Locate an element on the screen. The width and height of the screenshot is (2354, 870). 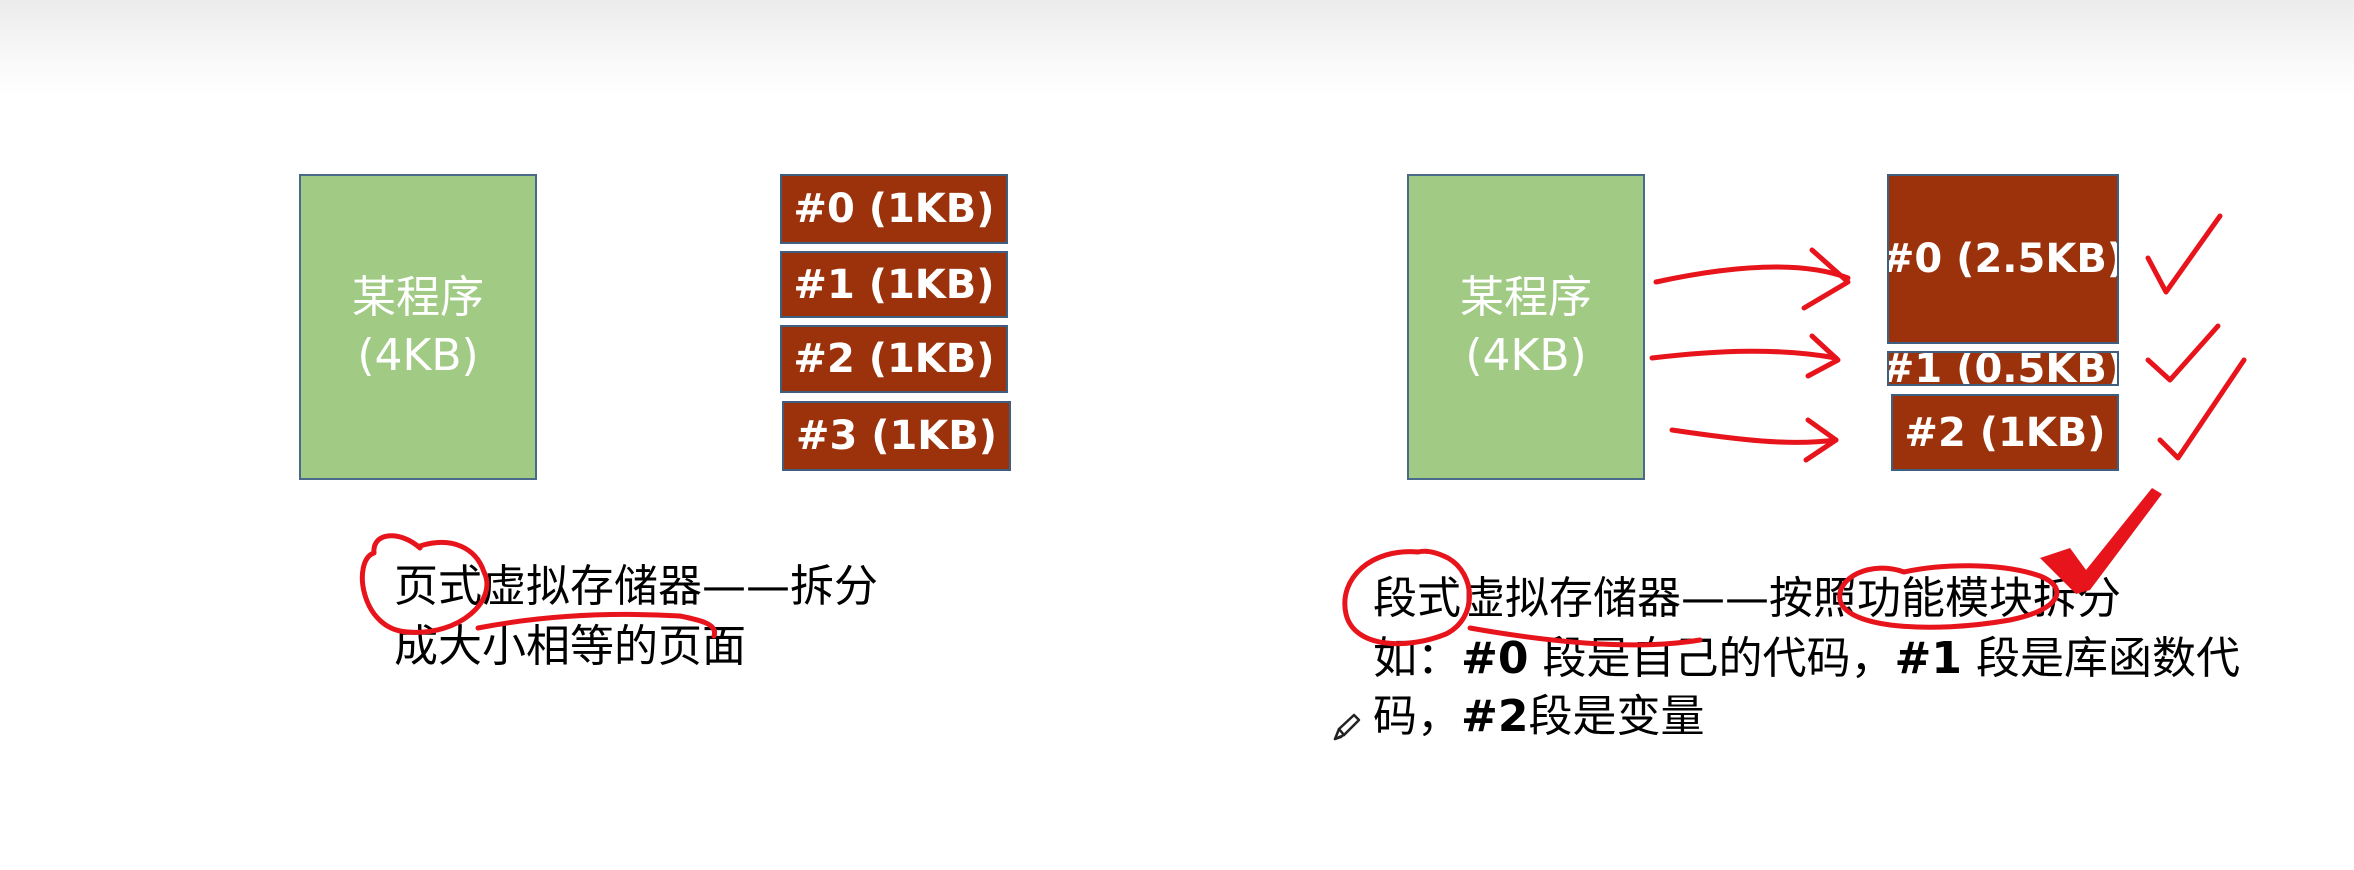
segment-label: #1 (0.5KB) is located at coordinates (2003, 368).